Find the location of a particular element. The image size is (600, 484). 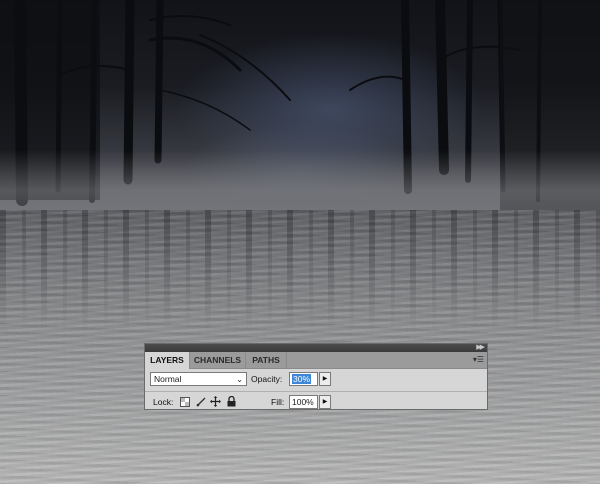

padlock-icon is located at coordinates (231, 401).